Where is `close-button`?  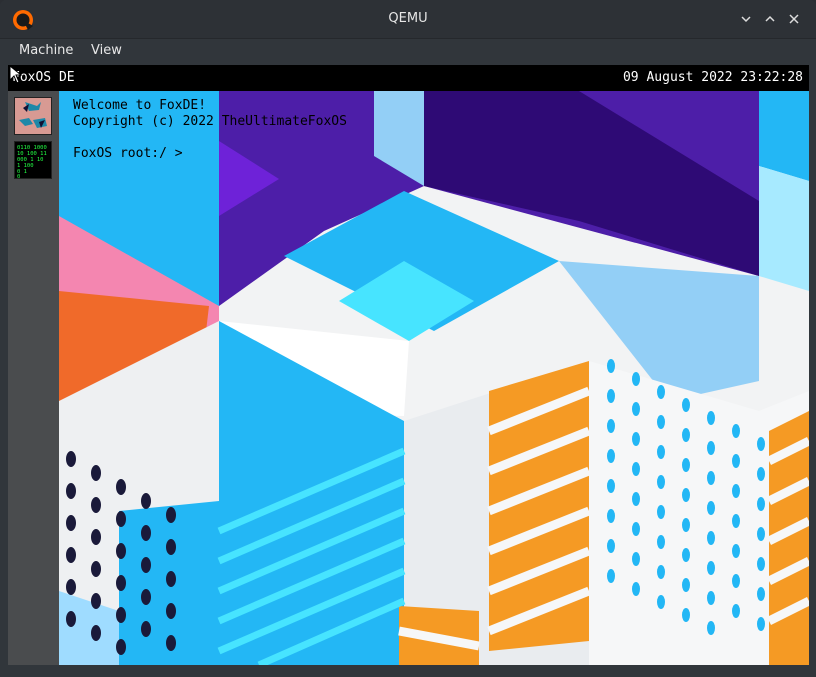 close-button is located at coordinates (794, 19).